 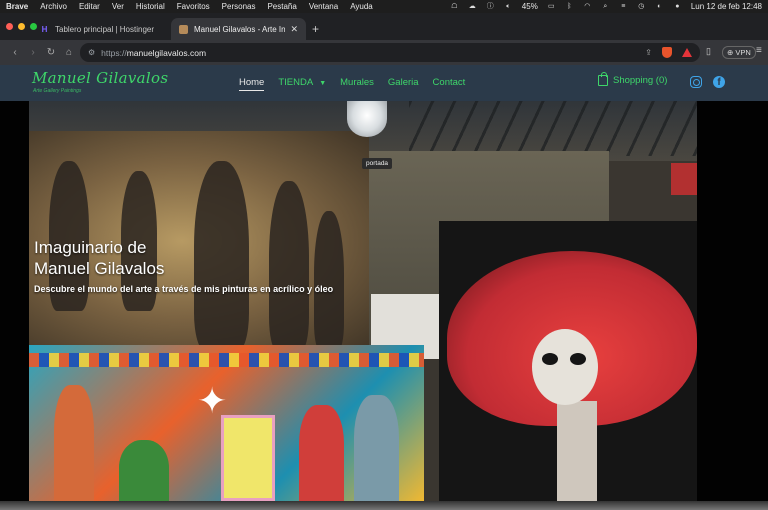 What do you see at coordinates (648, 52) in the screenshot?
I see `share-icon: ⇪` at bounding box center [648, 52].